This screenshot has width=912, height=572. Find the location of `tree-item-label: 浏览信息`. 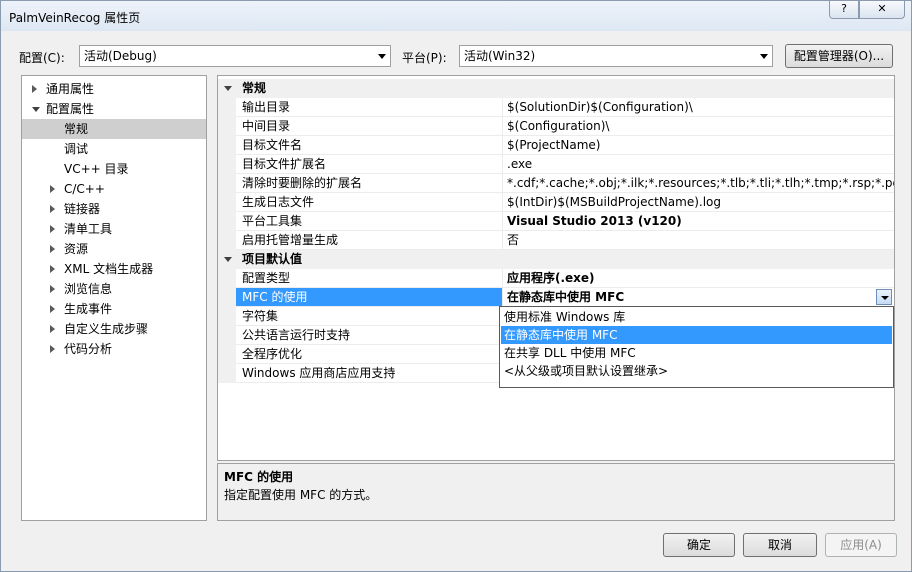

tree-item-label: 浏览信息 is located at coordinates (88, 289).